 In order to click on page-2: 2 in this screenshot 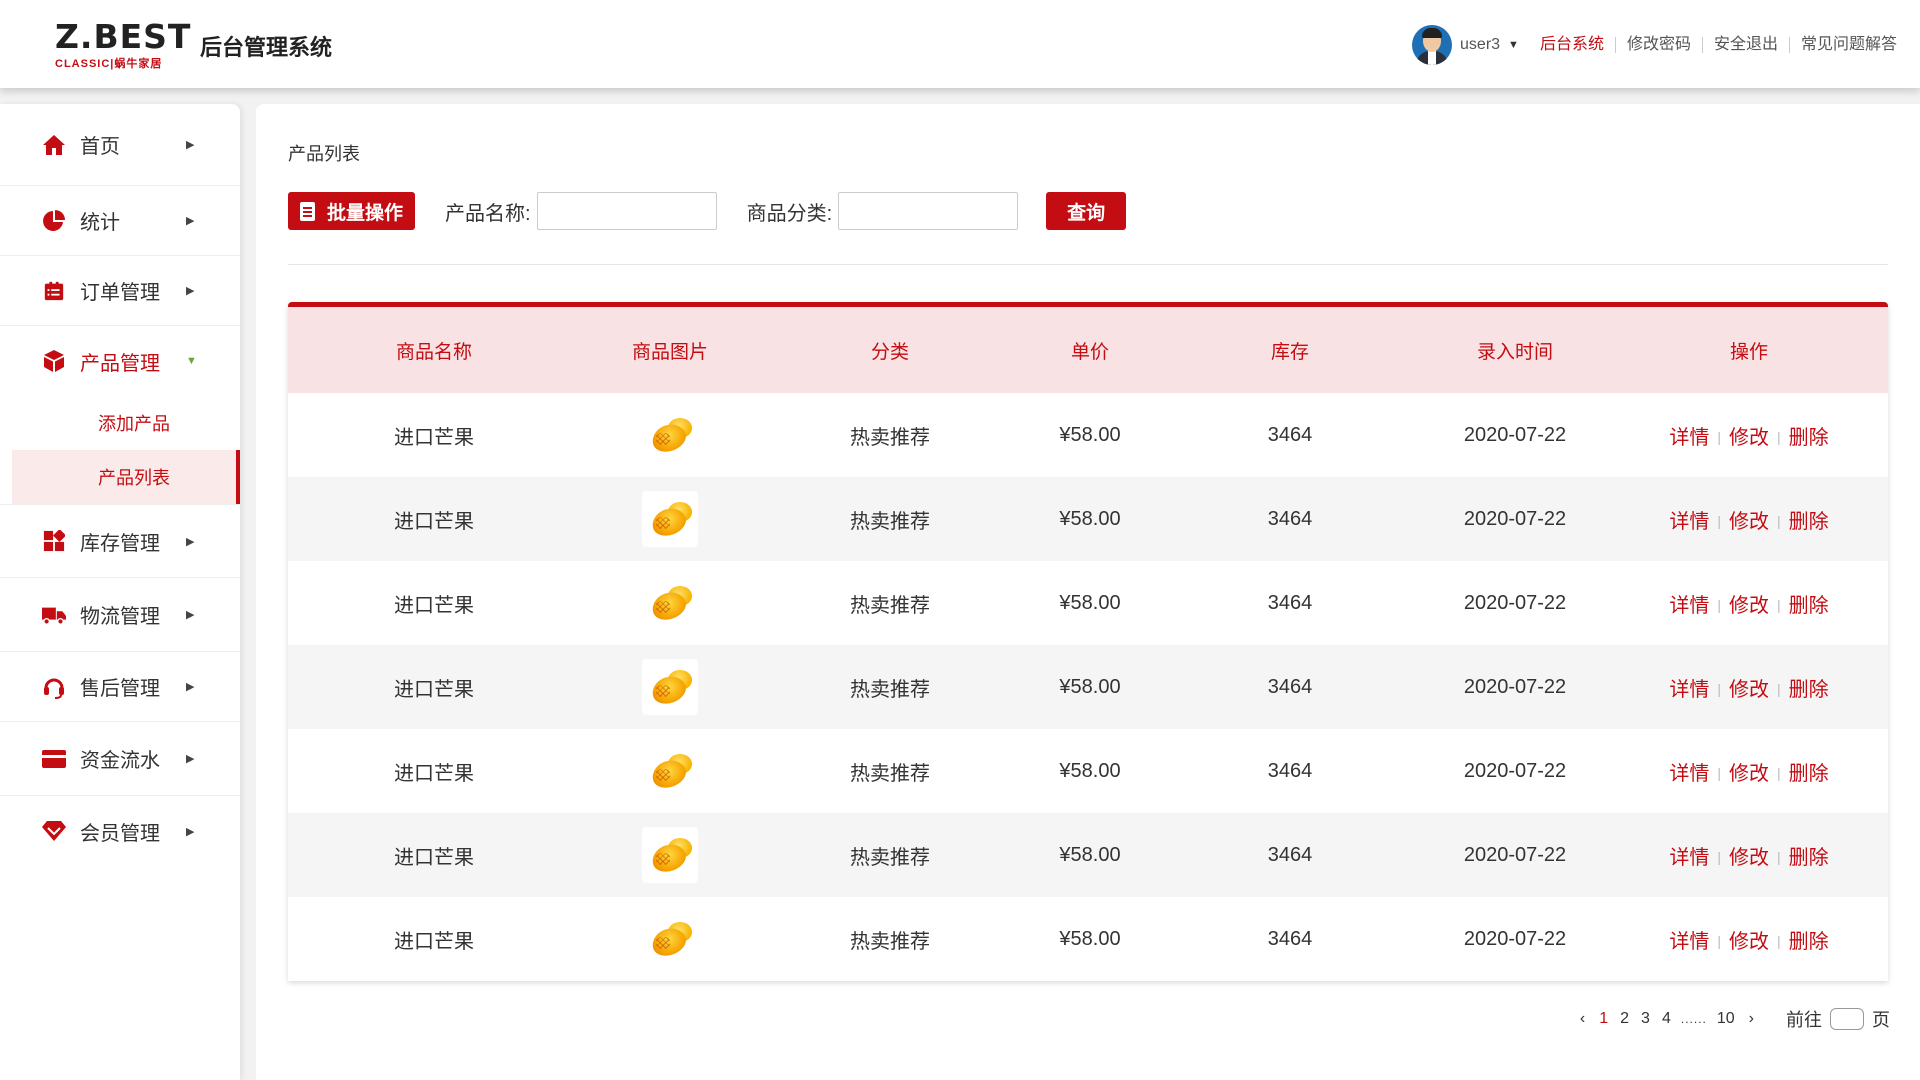, I will do `click(1624, 1019)`.